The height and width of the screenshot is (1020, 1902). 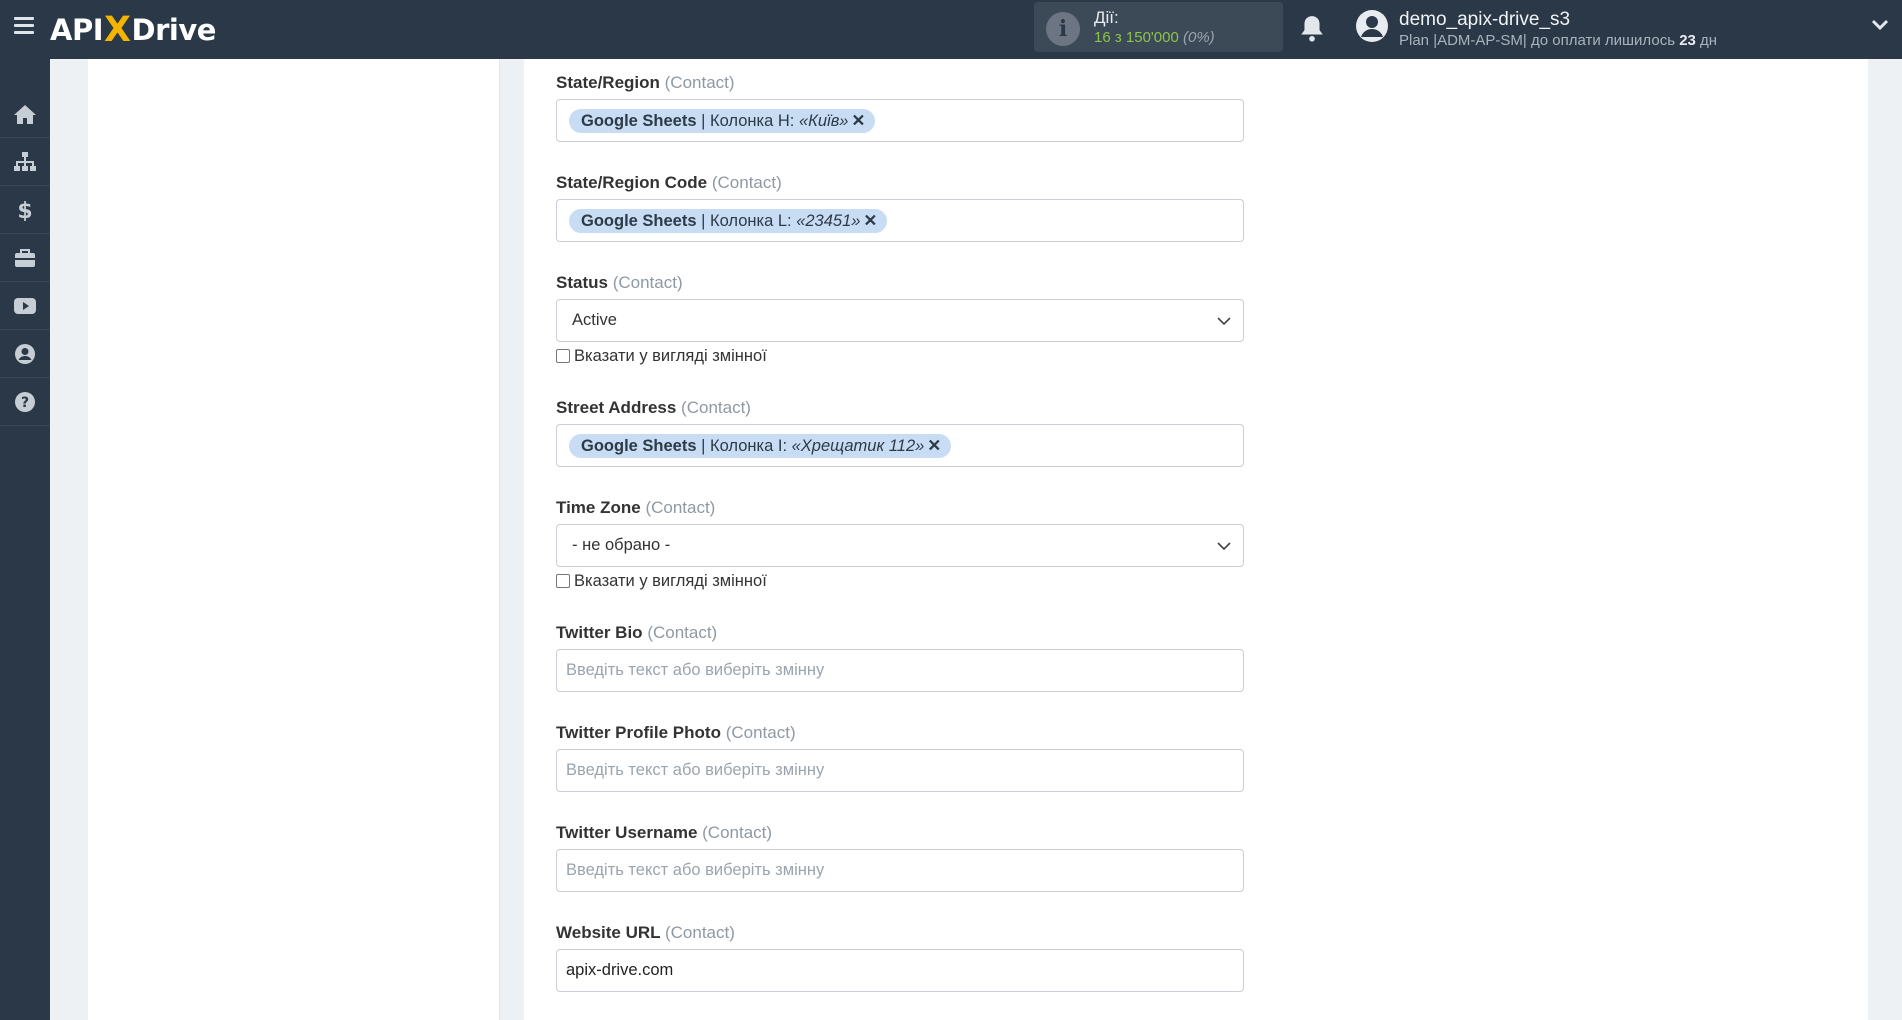 I want to click on avatar, so click(x=1372, y=26).